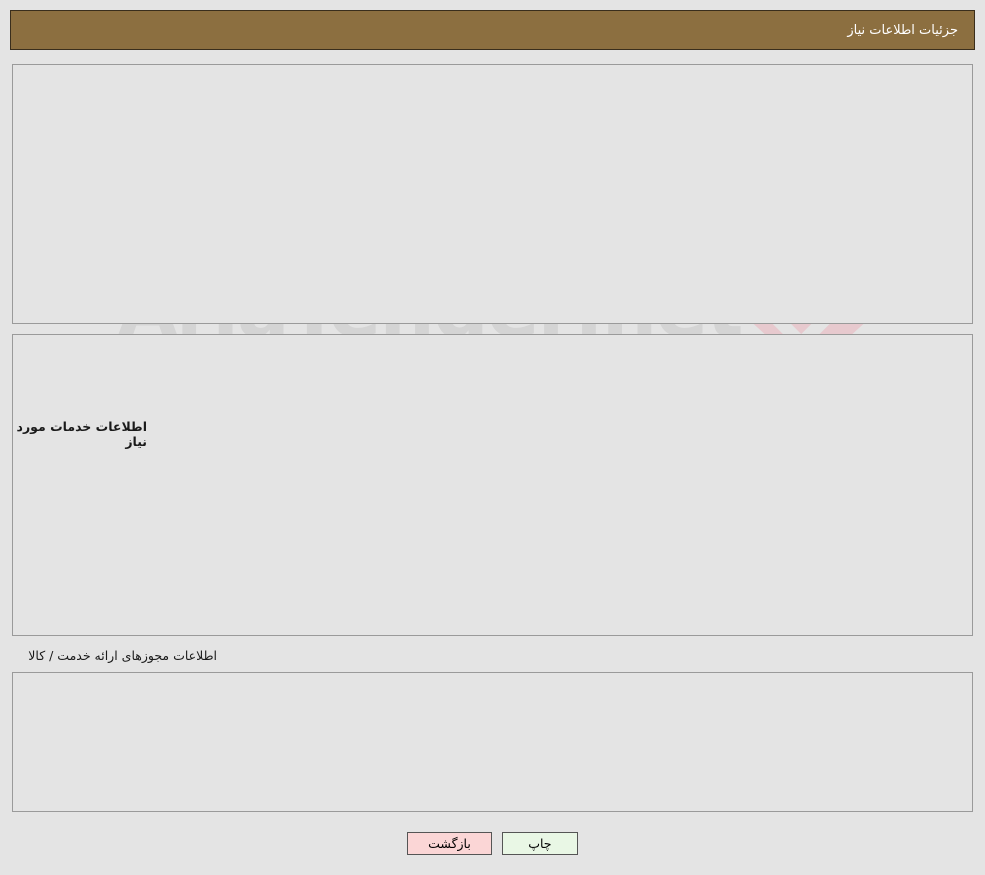 The width and height of the screenshot is (985, 875). What do you see at coordinates (122, 655) in the screenshot?
I see `permits-caption: اطلاعات مجوزهای ارائه خدمت / کالا` at bounding box center [122, 655].